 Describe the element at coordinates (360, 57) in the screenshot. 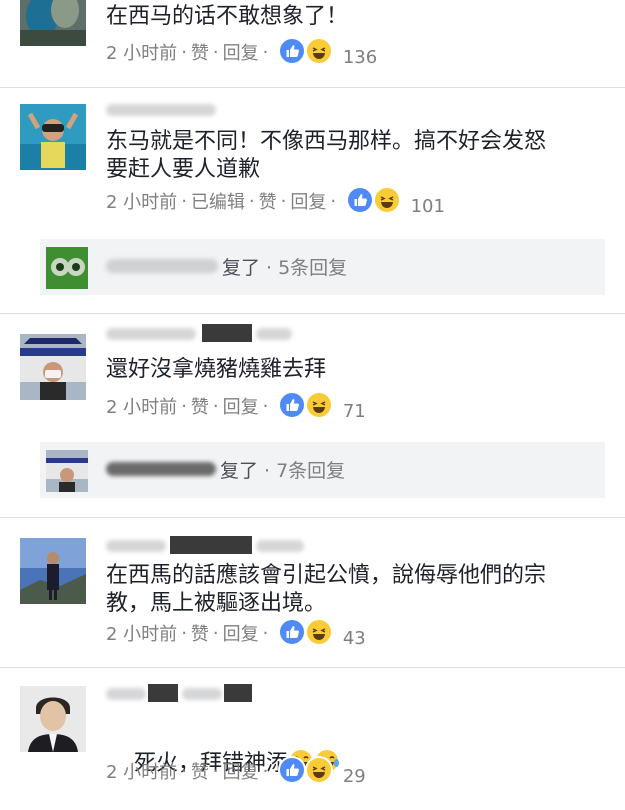

I see `reaction-count: 136` at that location.